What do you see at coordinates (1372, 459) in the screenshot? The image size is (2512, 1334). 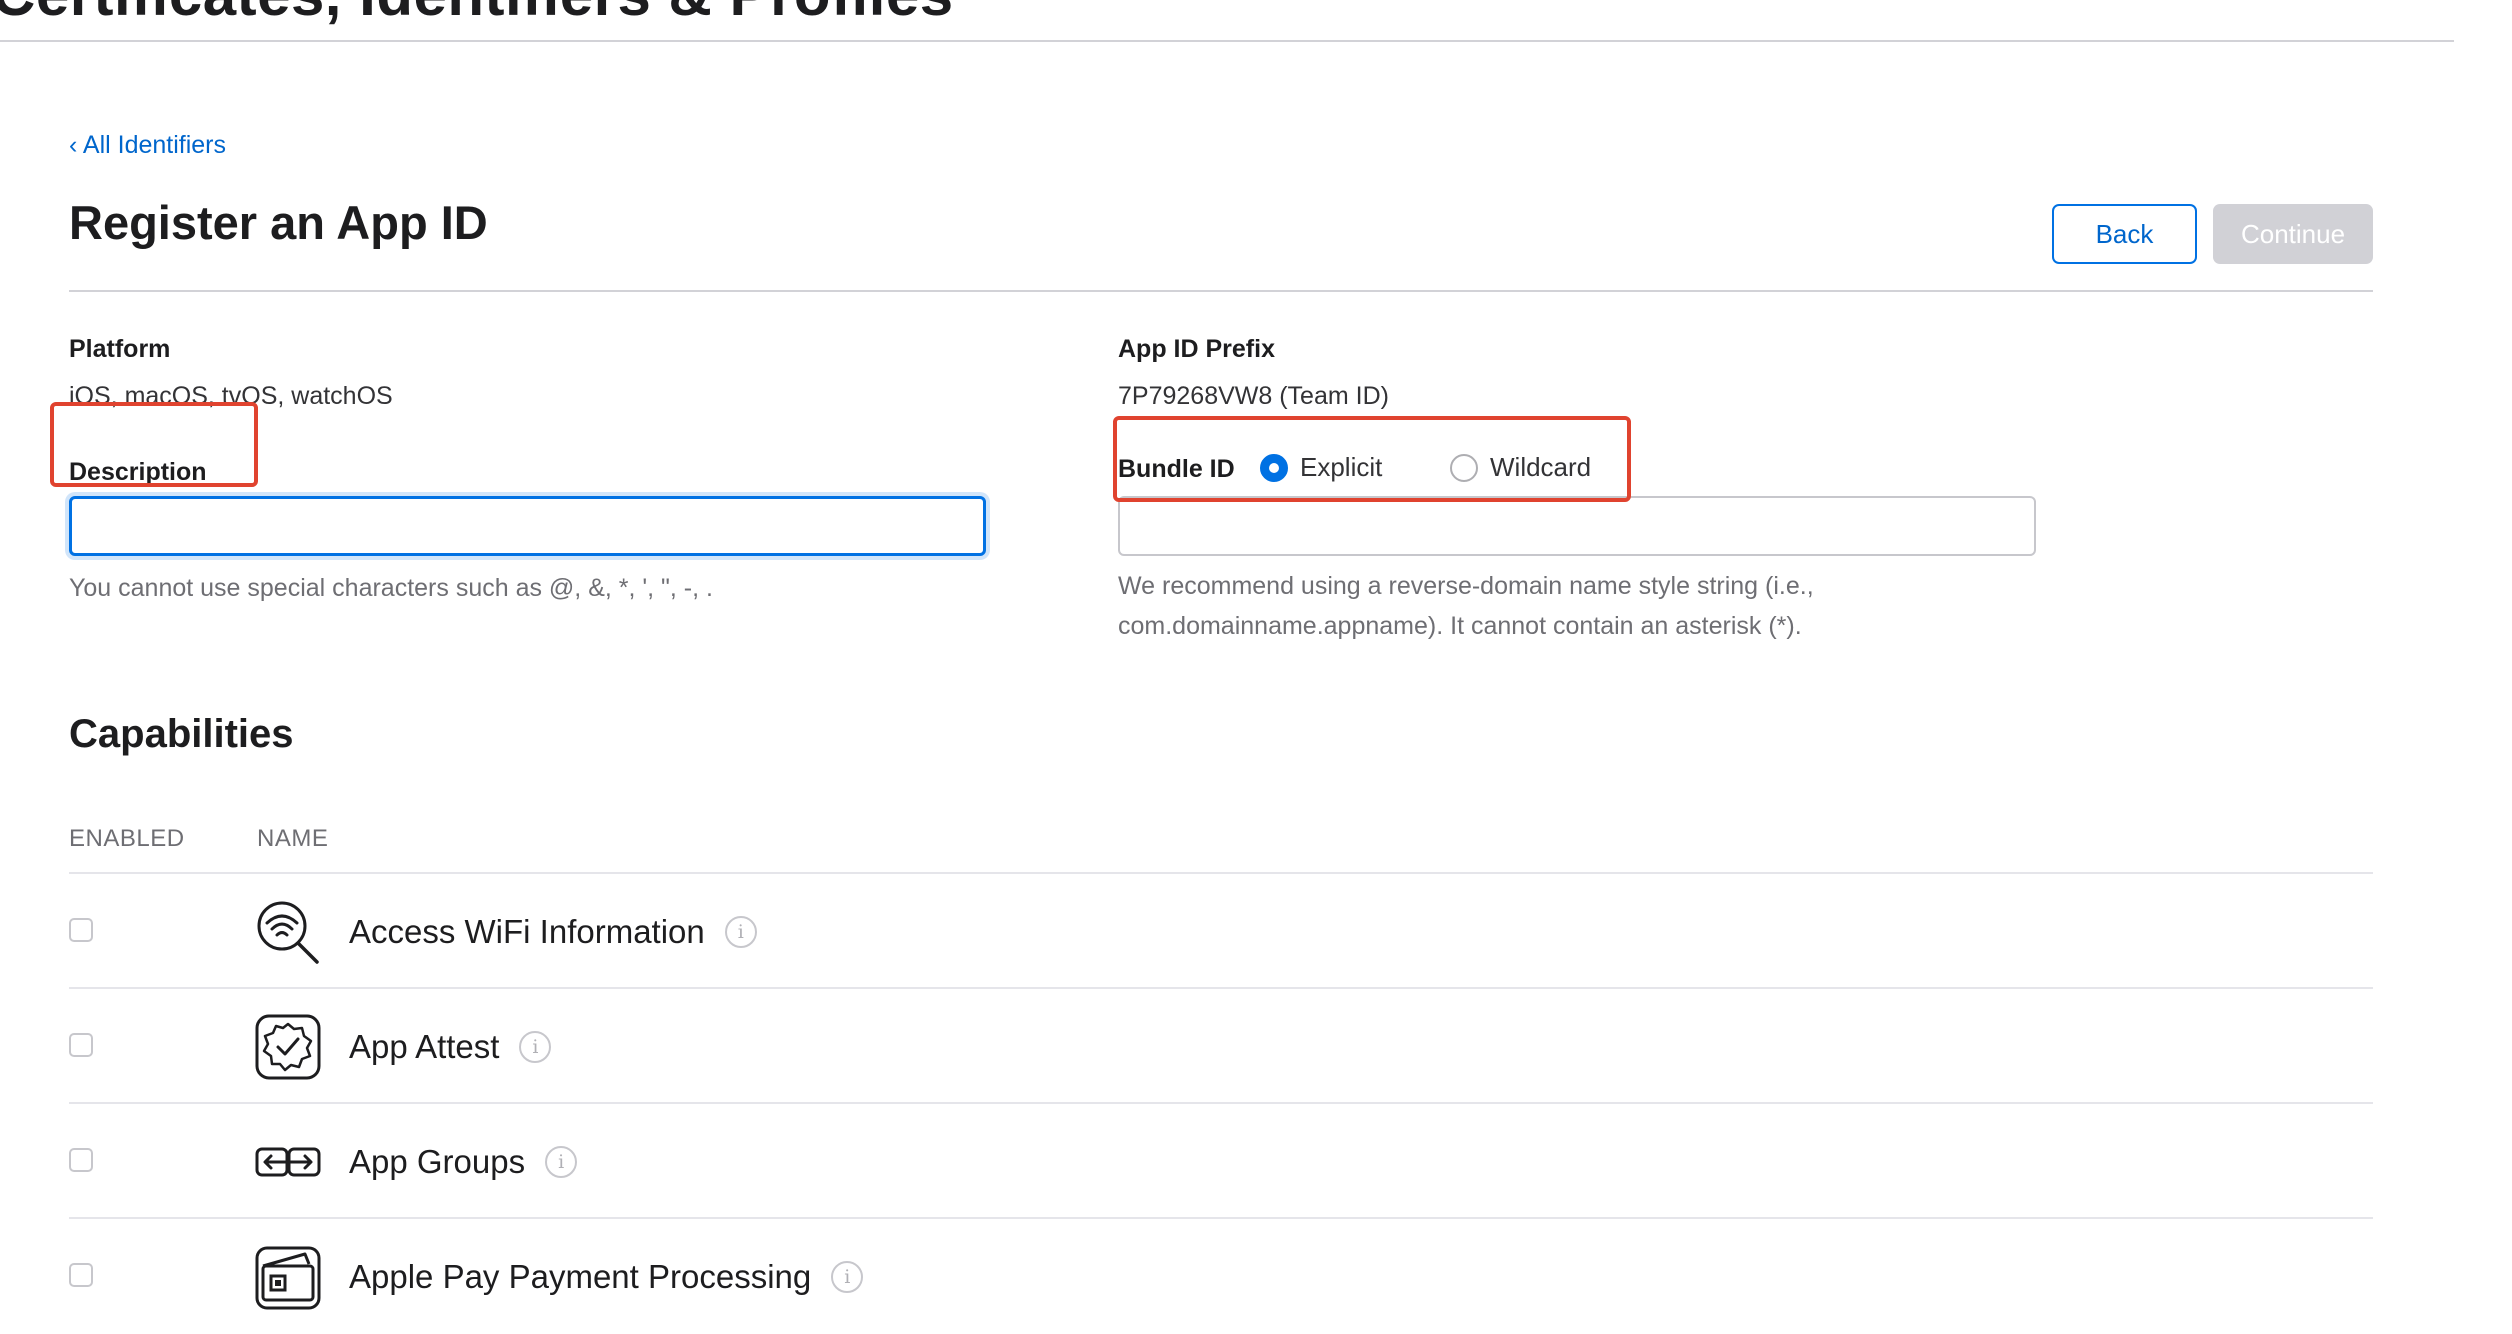 I see `annotation-box-bundle-id` at bounding box center [1372, 459].